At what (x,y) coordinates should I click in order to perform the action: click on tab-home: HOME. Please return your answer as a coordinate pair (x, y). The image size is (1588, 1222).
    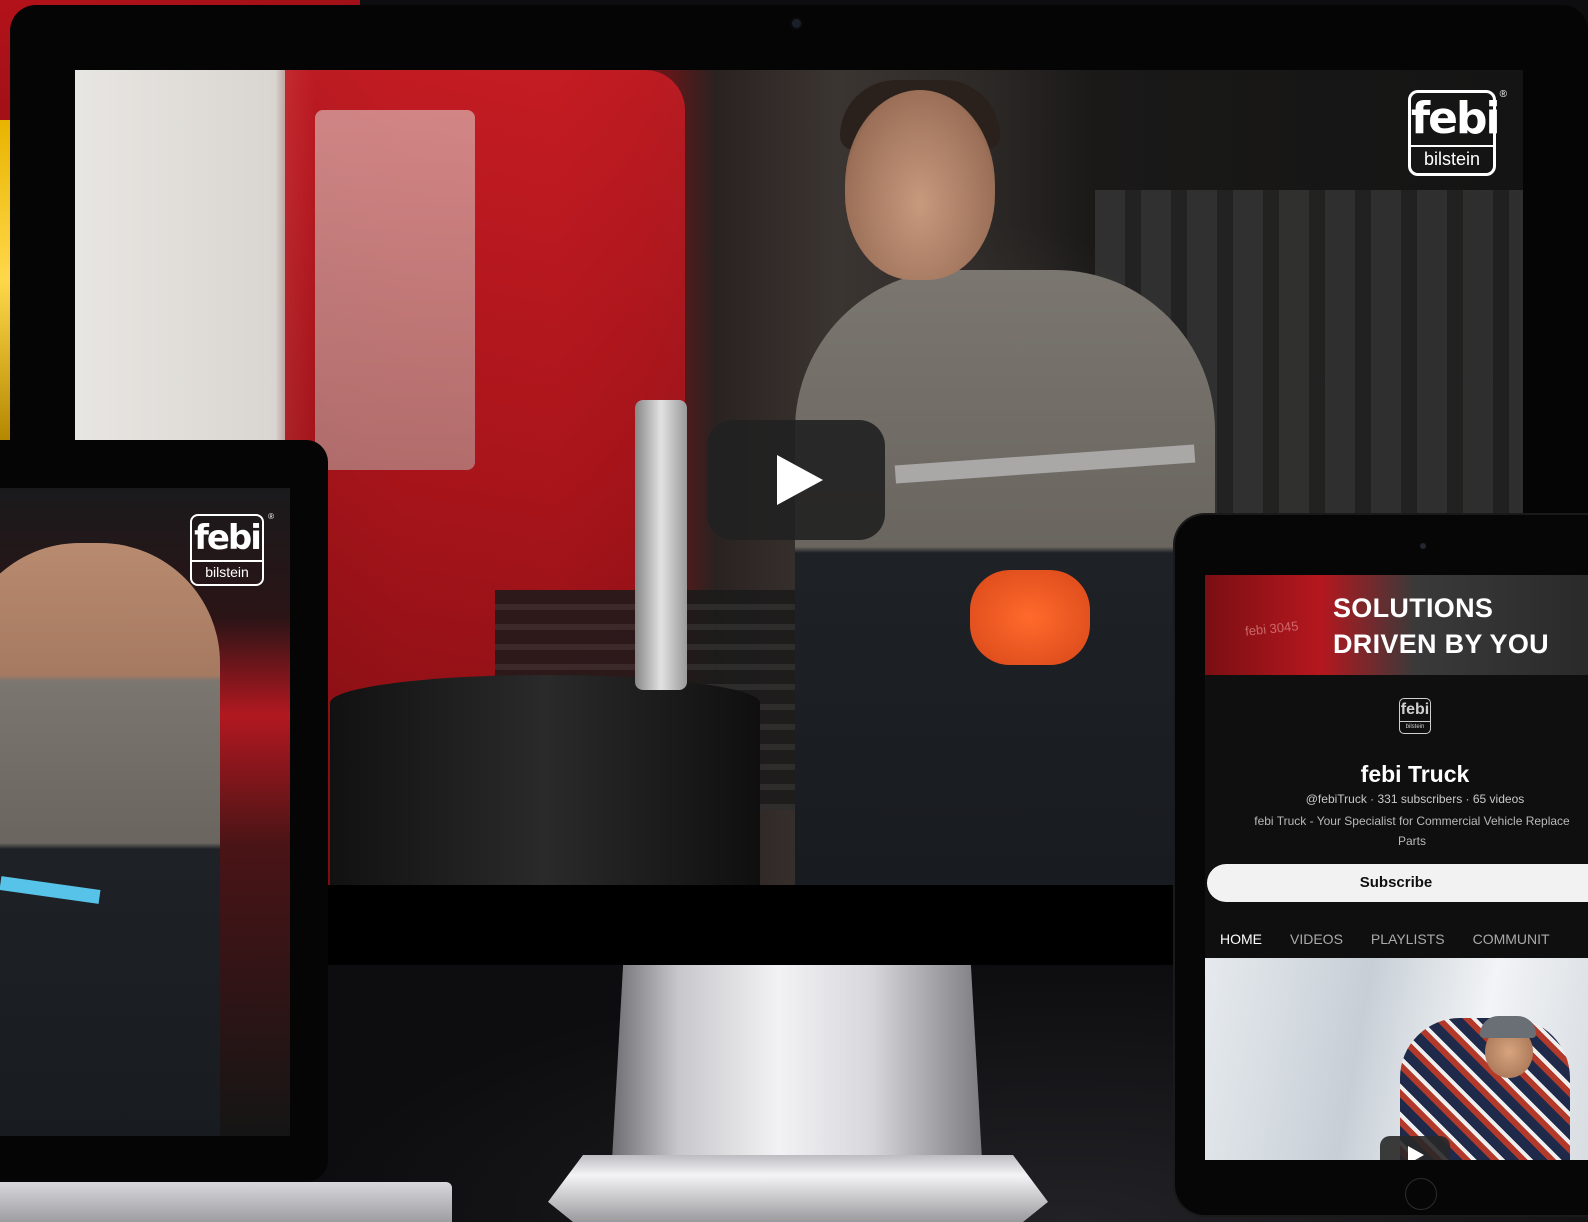
    Looking at the image, I should click on (1241, 939).